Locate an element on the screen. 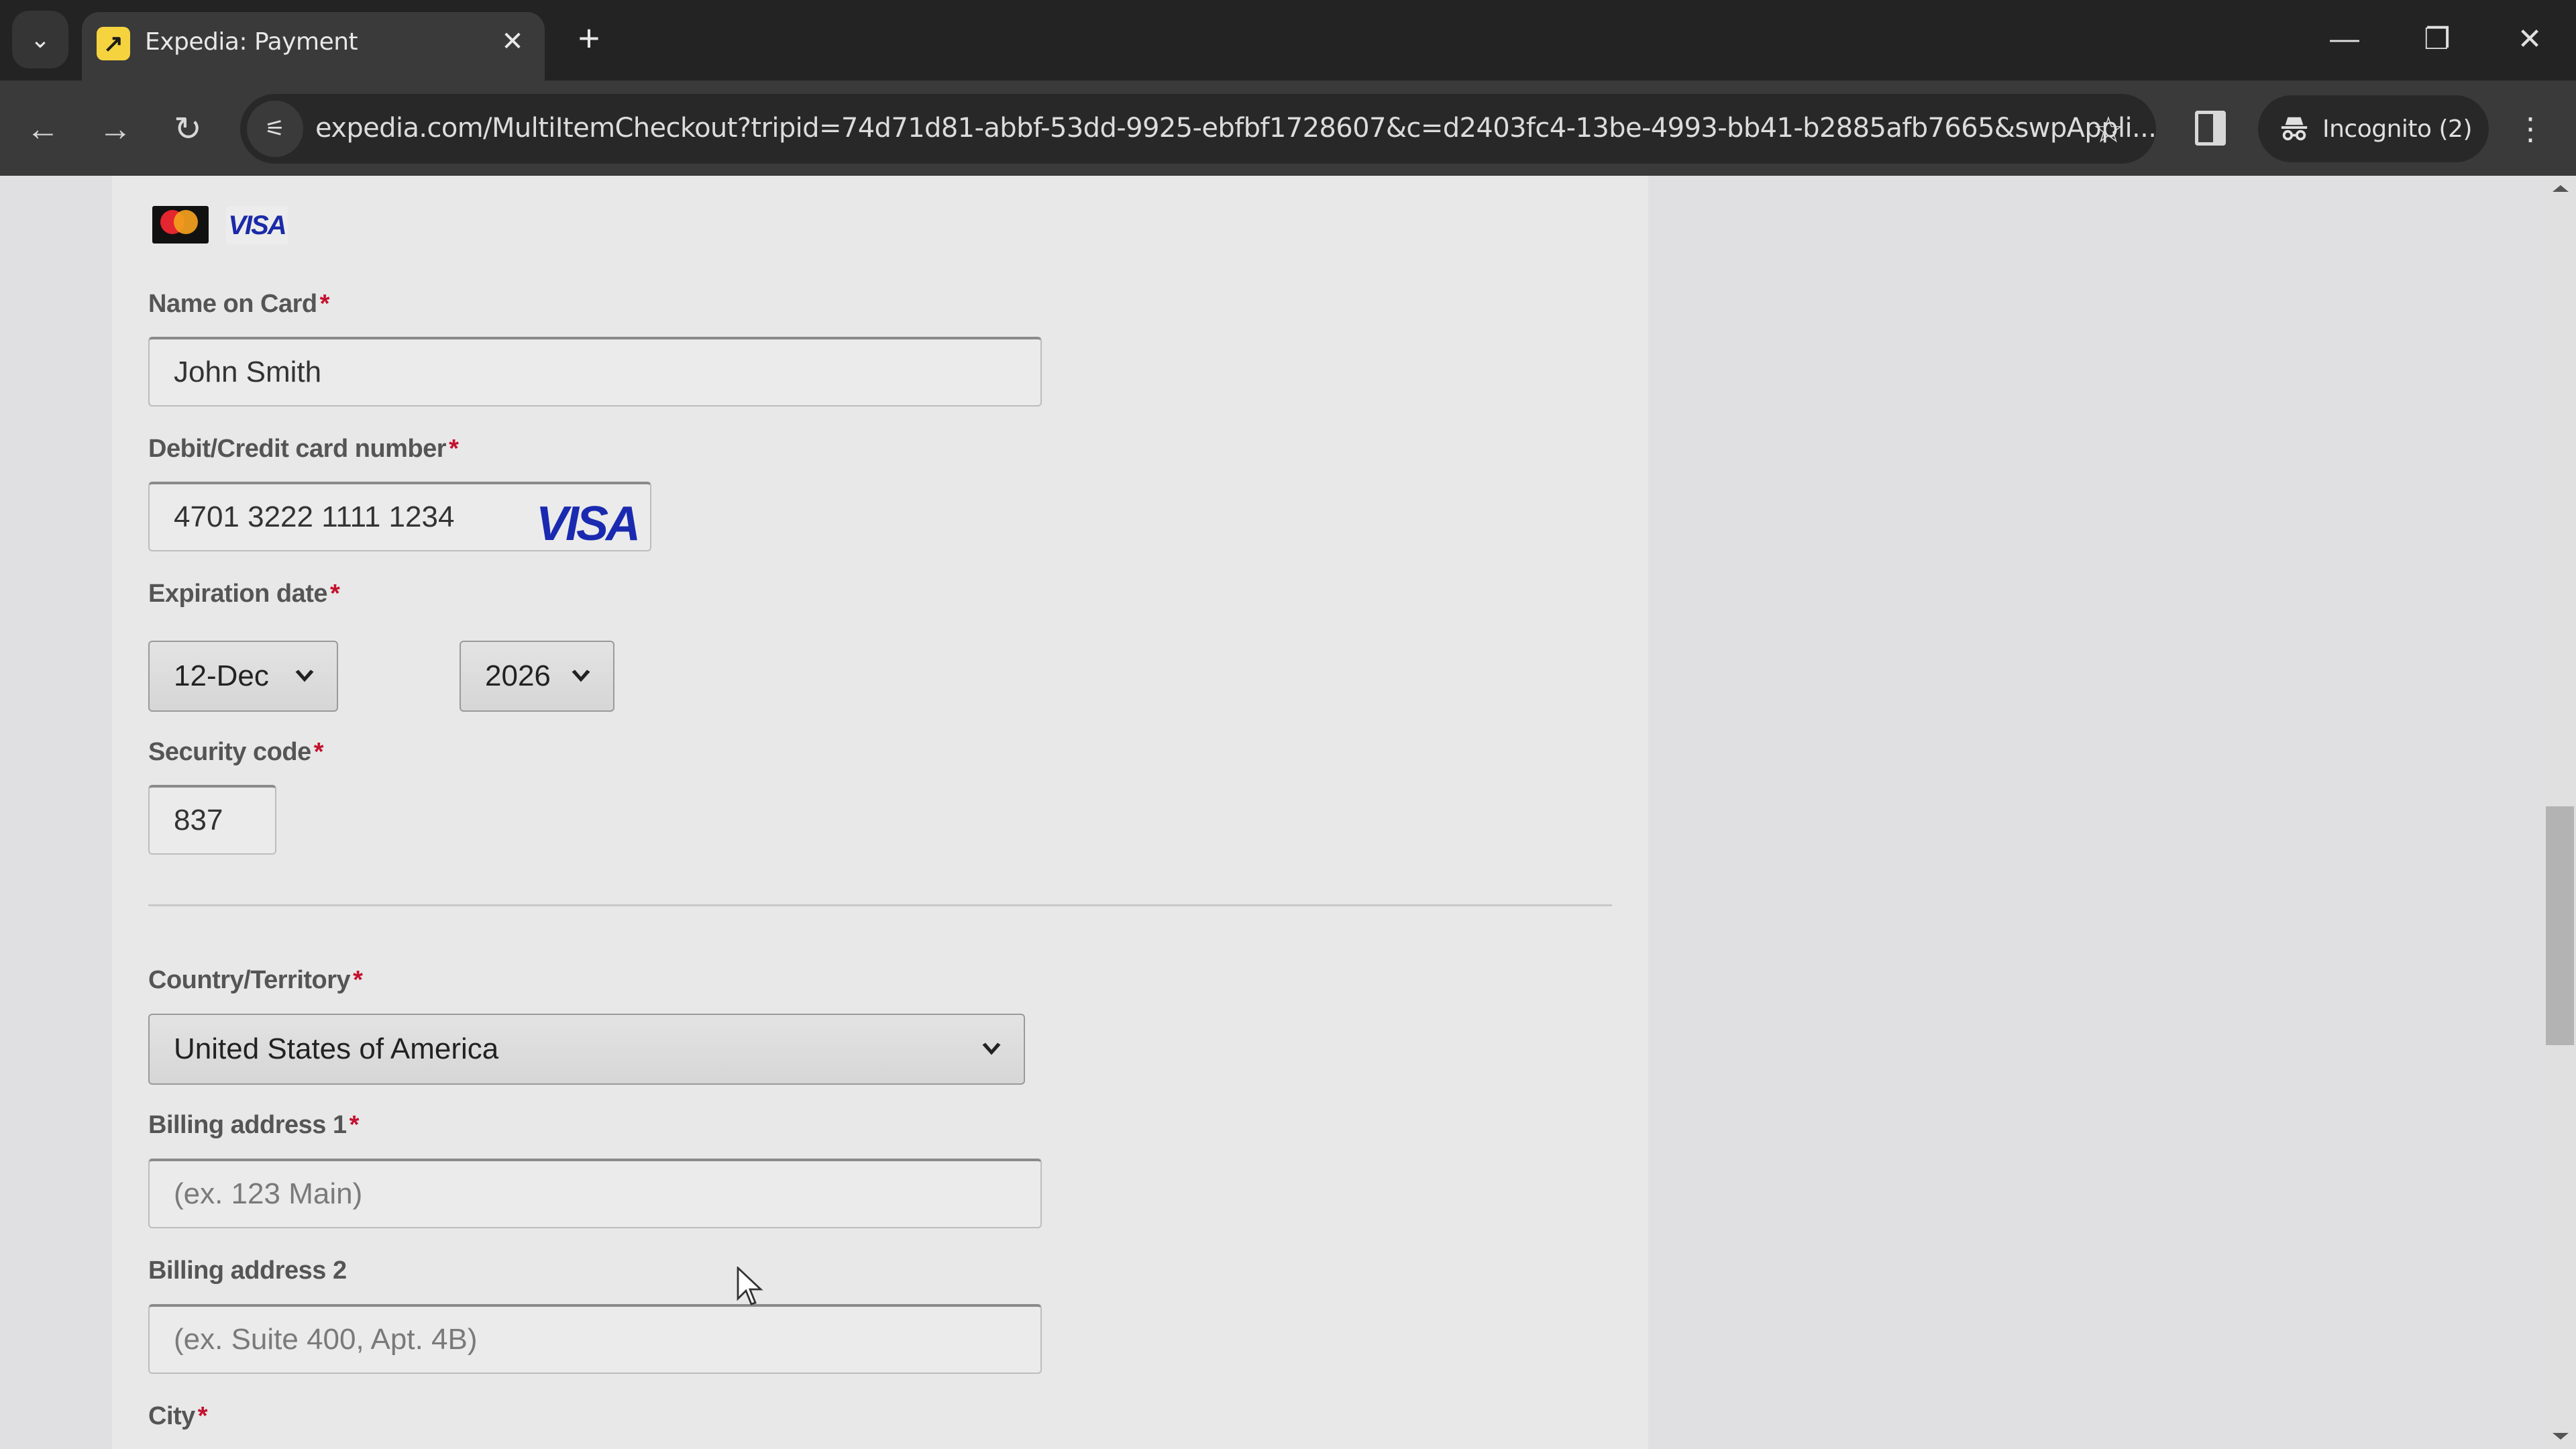  minimize-button: — is located at coordinates (2344, 39).